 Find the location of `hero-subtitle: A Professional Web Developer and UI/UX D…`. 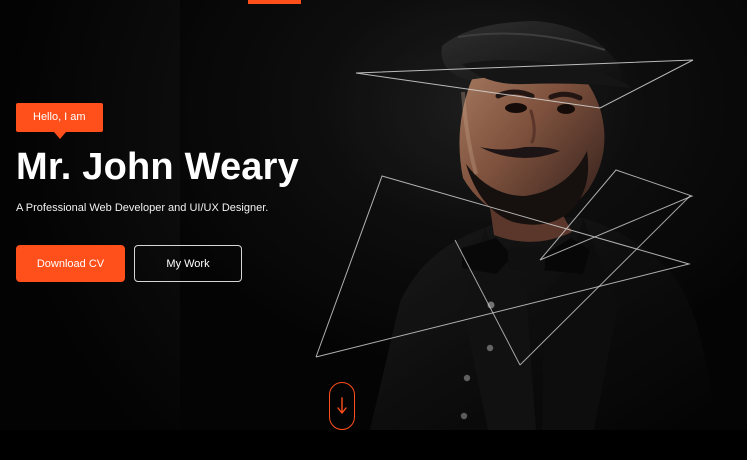

hero-subtitle: A Professional Web Developer and UI/UX D… is located at coordinates (142, 208).